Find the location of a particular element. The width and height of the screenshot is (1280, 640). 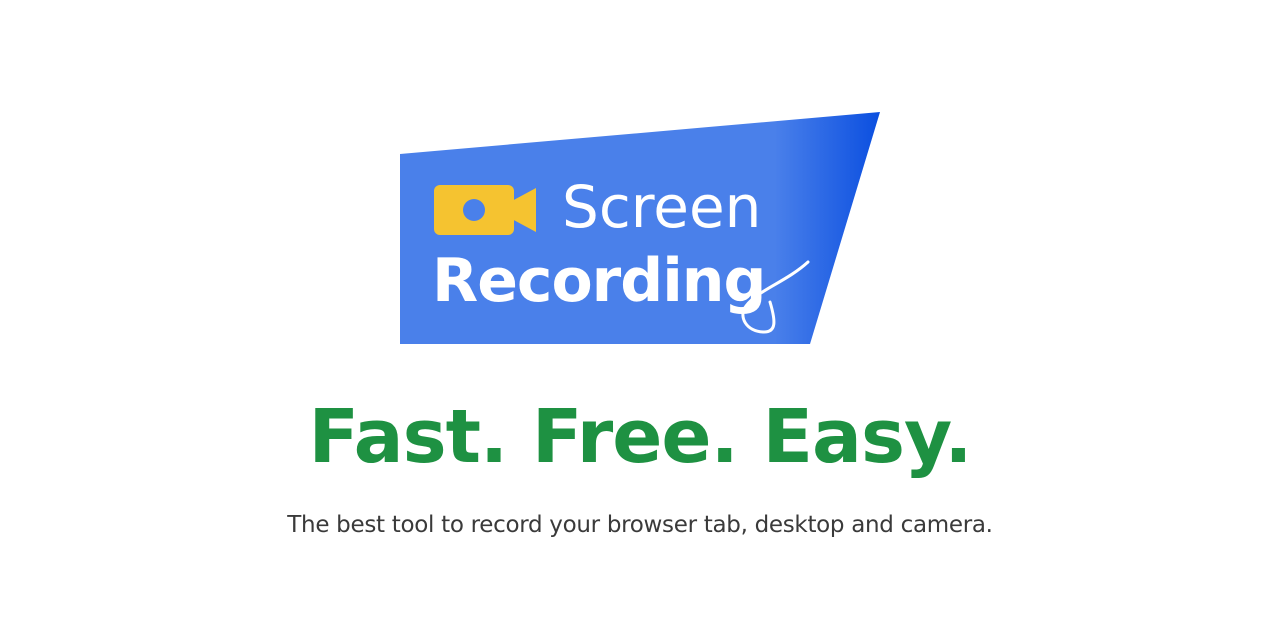

screen-recording-logo: Screen Recording is located at coordinates (641, 229).